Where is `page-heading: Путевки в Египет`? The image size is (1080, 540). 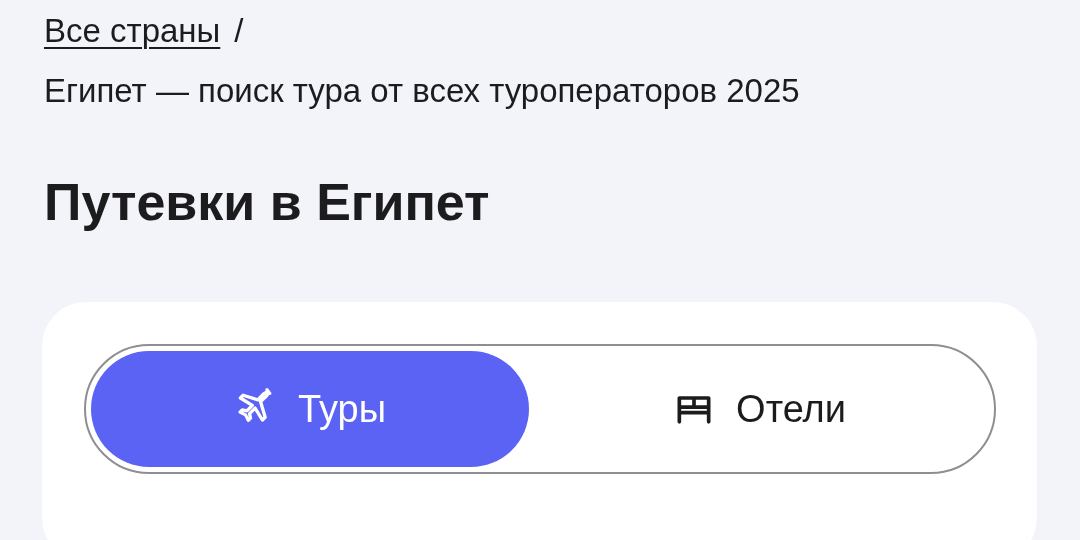 page-heading: Путевки в Египет is located at coordinates (267, 202).